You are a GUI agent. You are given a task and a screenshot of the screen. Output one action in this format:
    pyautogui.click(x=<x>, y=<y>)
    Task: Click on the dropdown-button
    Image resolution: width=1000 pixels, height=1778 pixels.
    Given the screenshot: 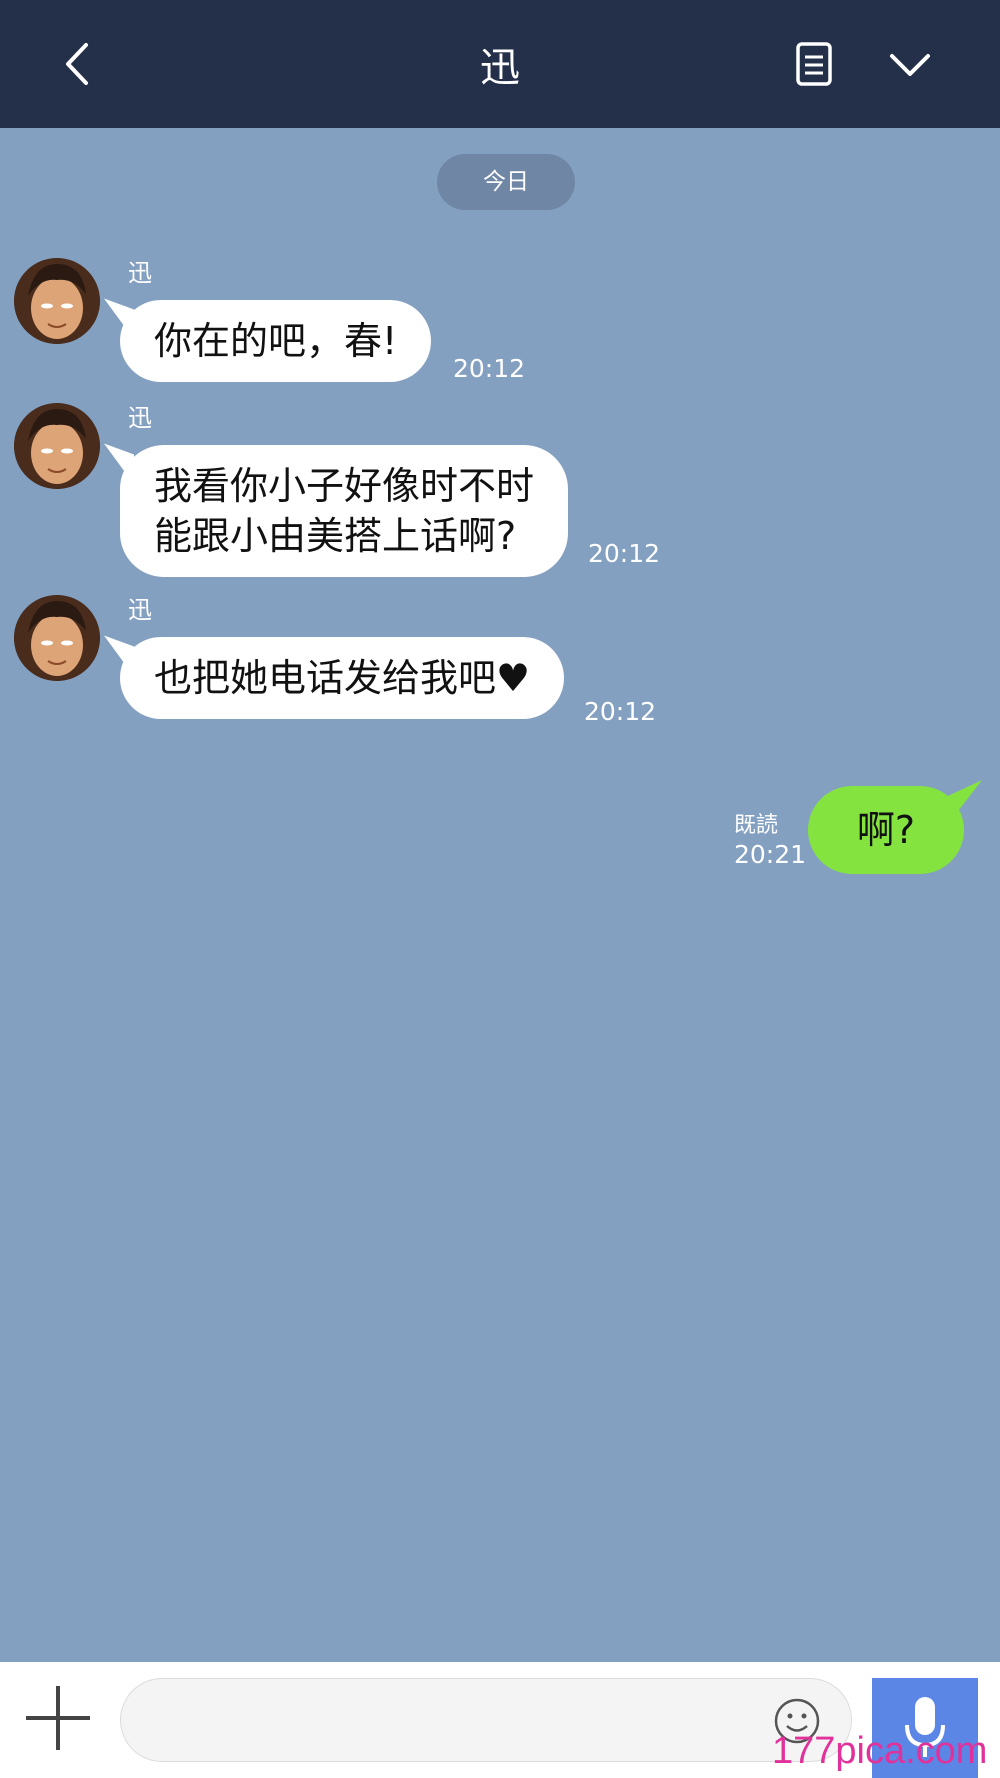 What is the action you would take?
    pyautogui.click(x=910, y=64)
    